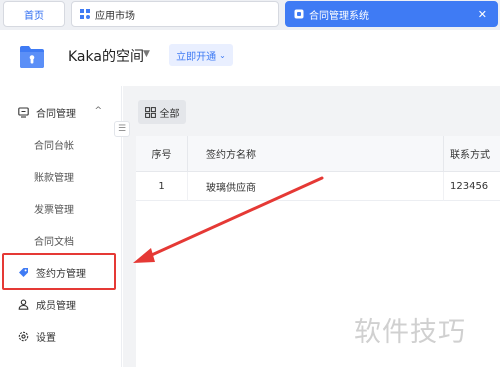 The width and height of the screenshot is (500, 367). I want to click on annotation-arrow, so click(228, 219).